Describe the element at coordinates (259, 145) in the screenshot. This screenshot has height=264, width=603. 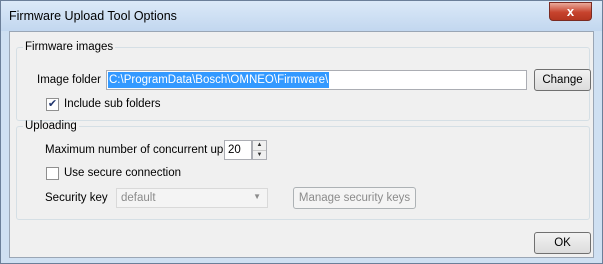
I see `spin-up-icon: ▲` at that location.